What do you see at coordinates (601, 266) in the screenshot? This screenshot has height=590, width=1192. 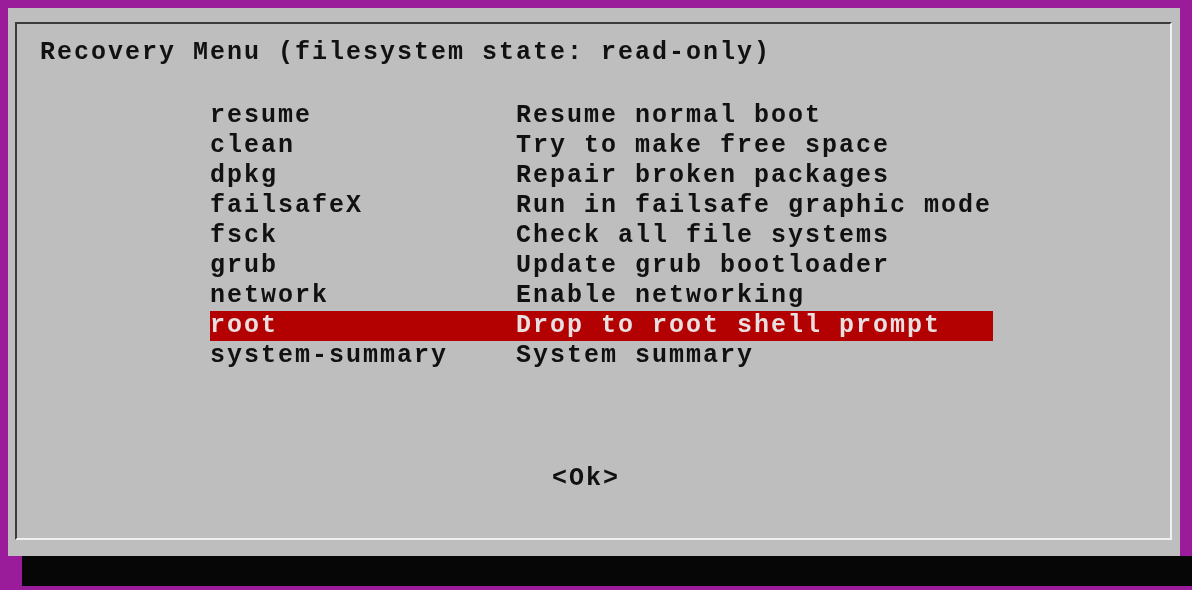 I see `menu-item: grub Update grub bootloader` at bounding box center [601, 266].